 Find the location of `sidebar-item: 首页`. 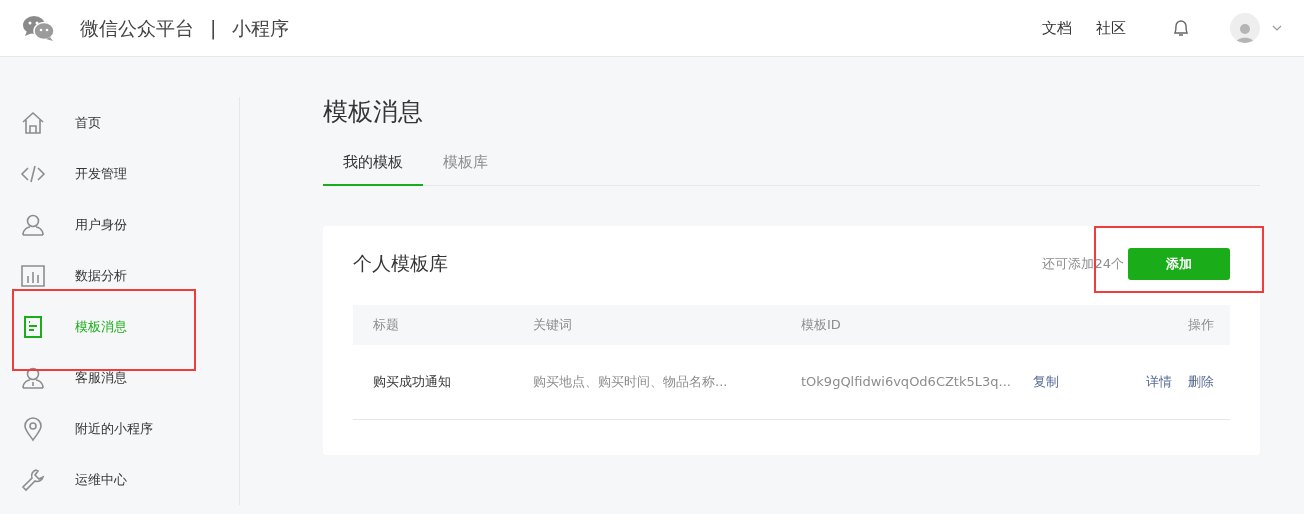

sidebar-item: 首页 is located at coordinates (119, 122).